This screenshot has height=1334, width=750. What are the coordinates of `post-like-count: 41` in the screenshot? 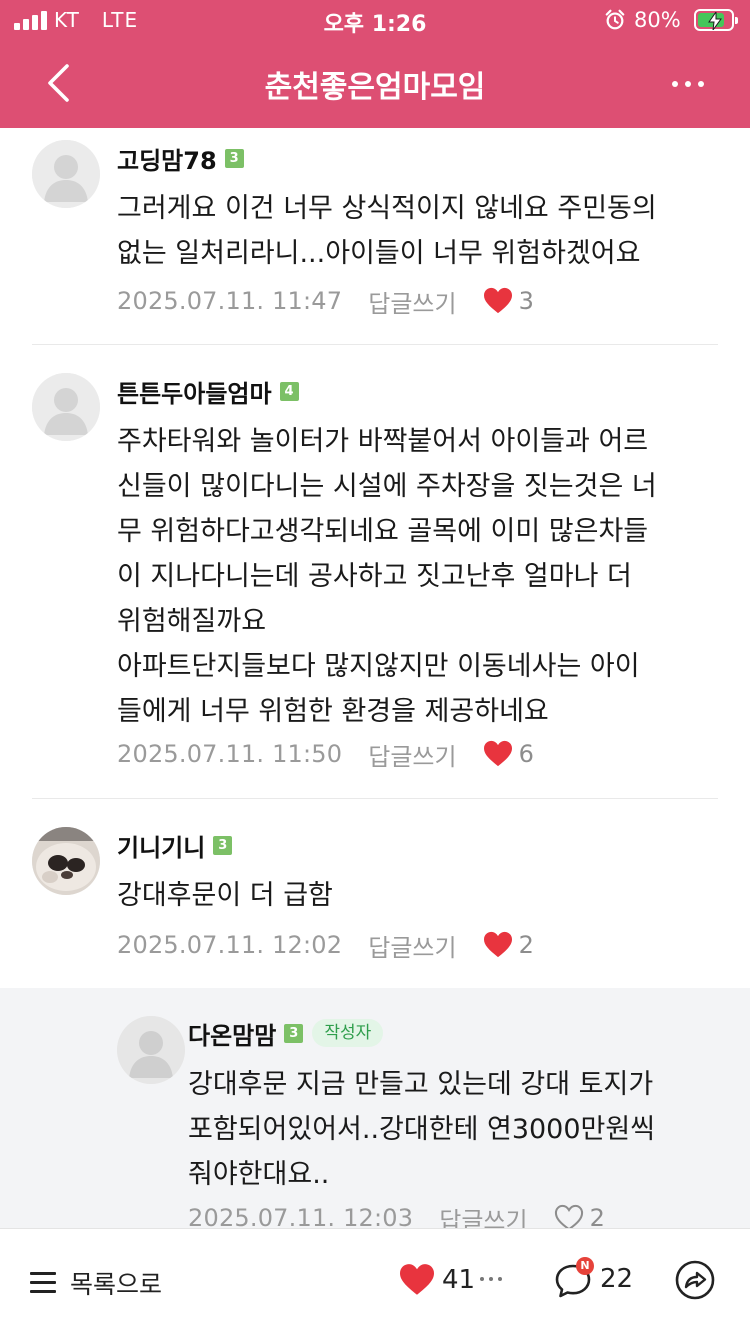 It's located at (459, 1280).